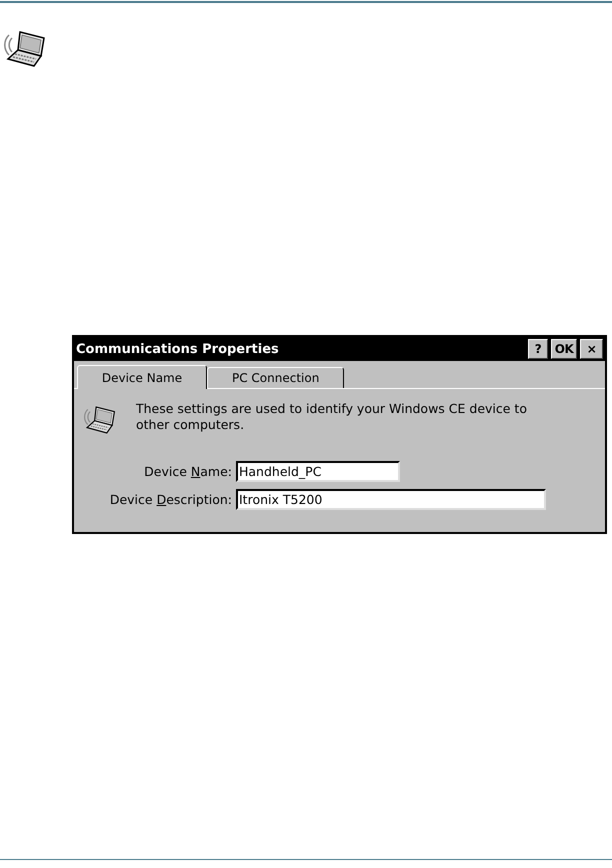 This screenshot has height=868, width=612. Describe the element at coordinates (187, 471) in the screenshot. I see `field-label: Device Name:` at that location.